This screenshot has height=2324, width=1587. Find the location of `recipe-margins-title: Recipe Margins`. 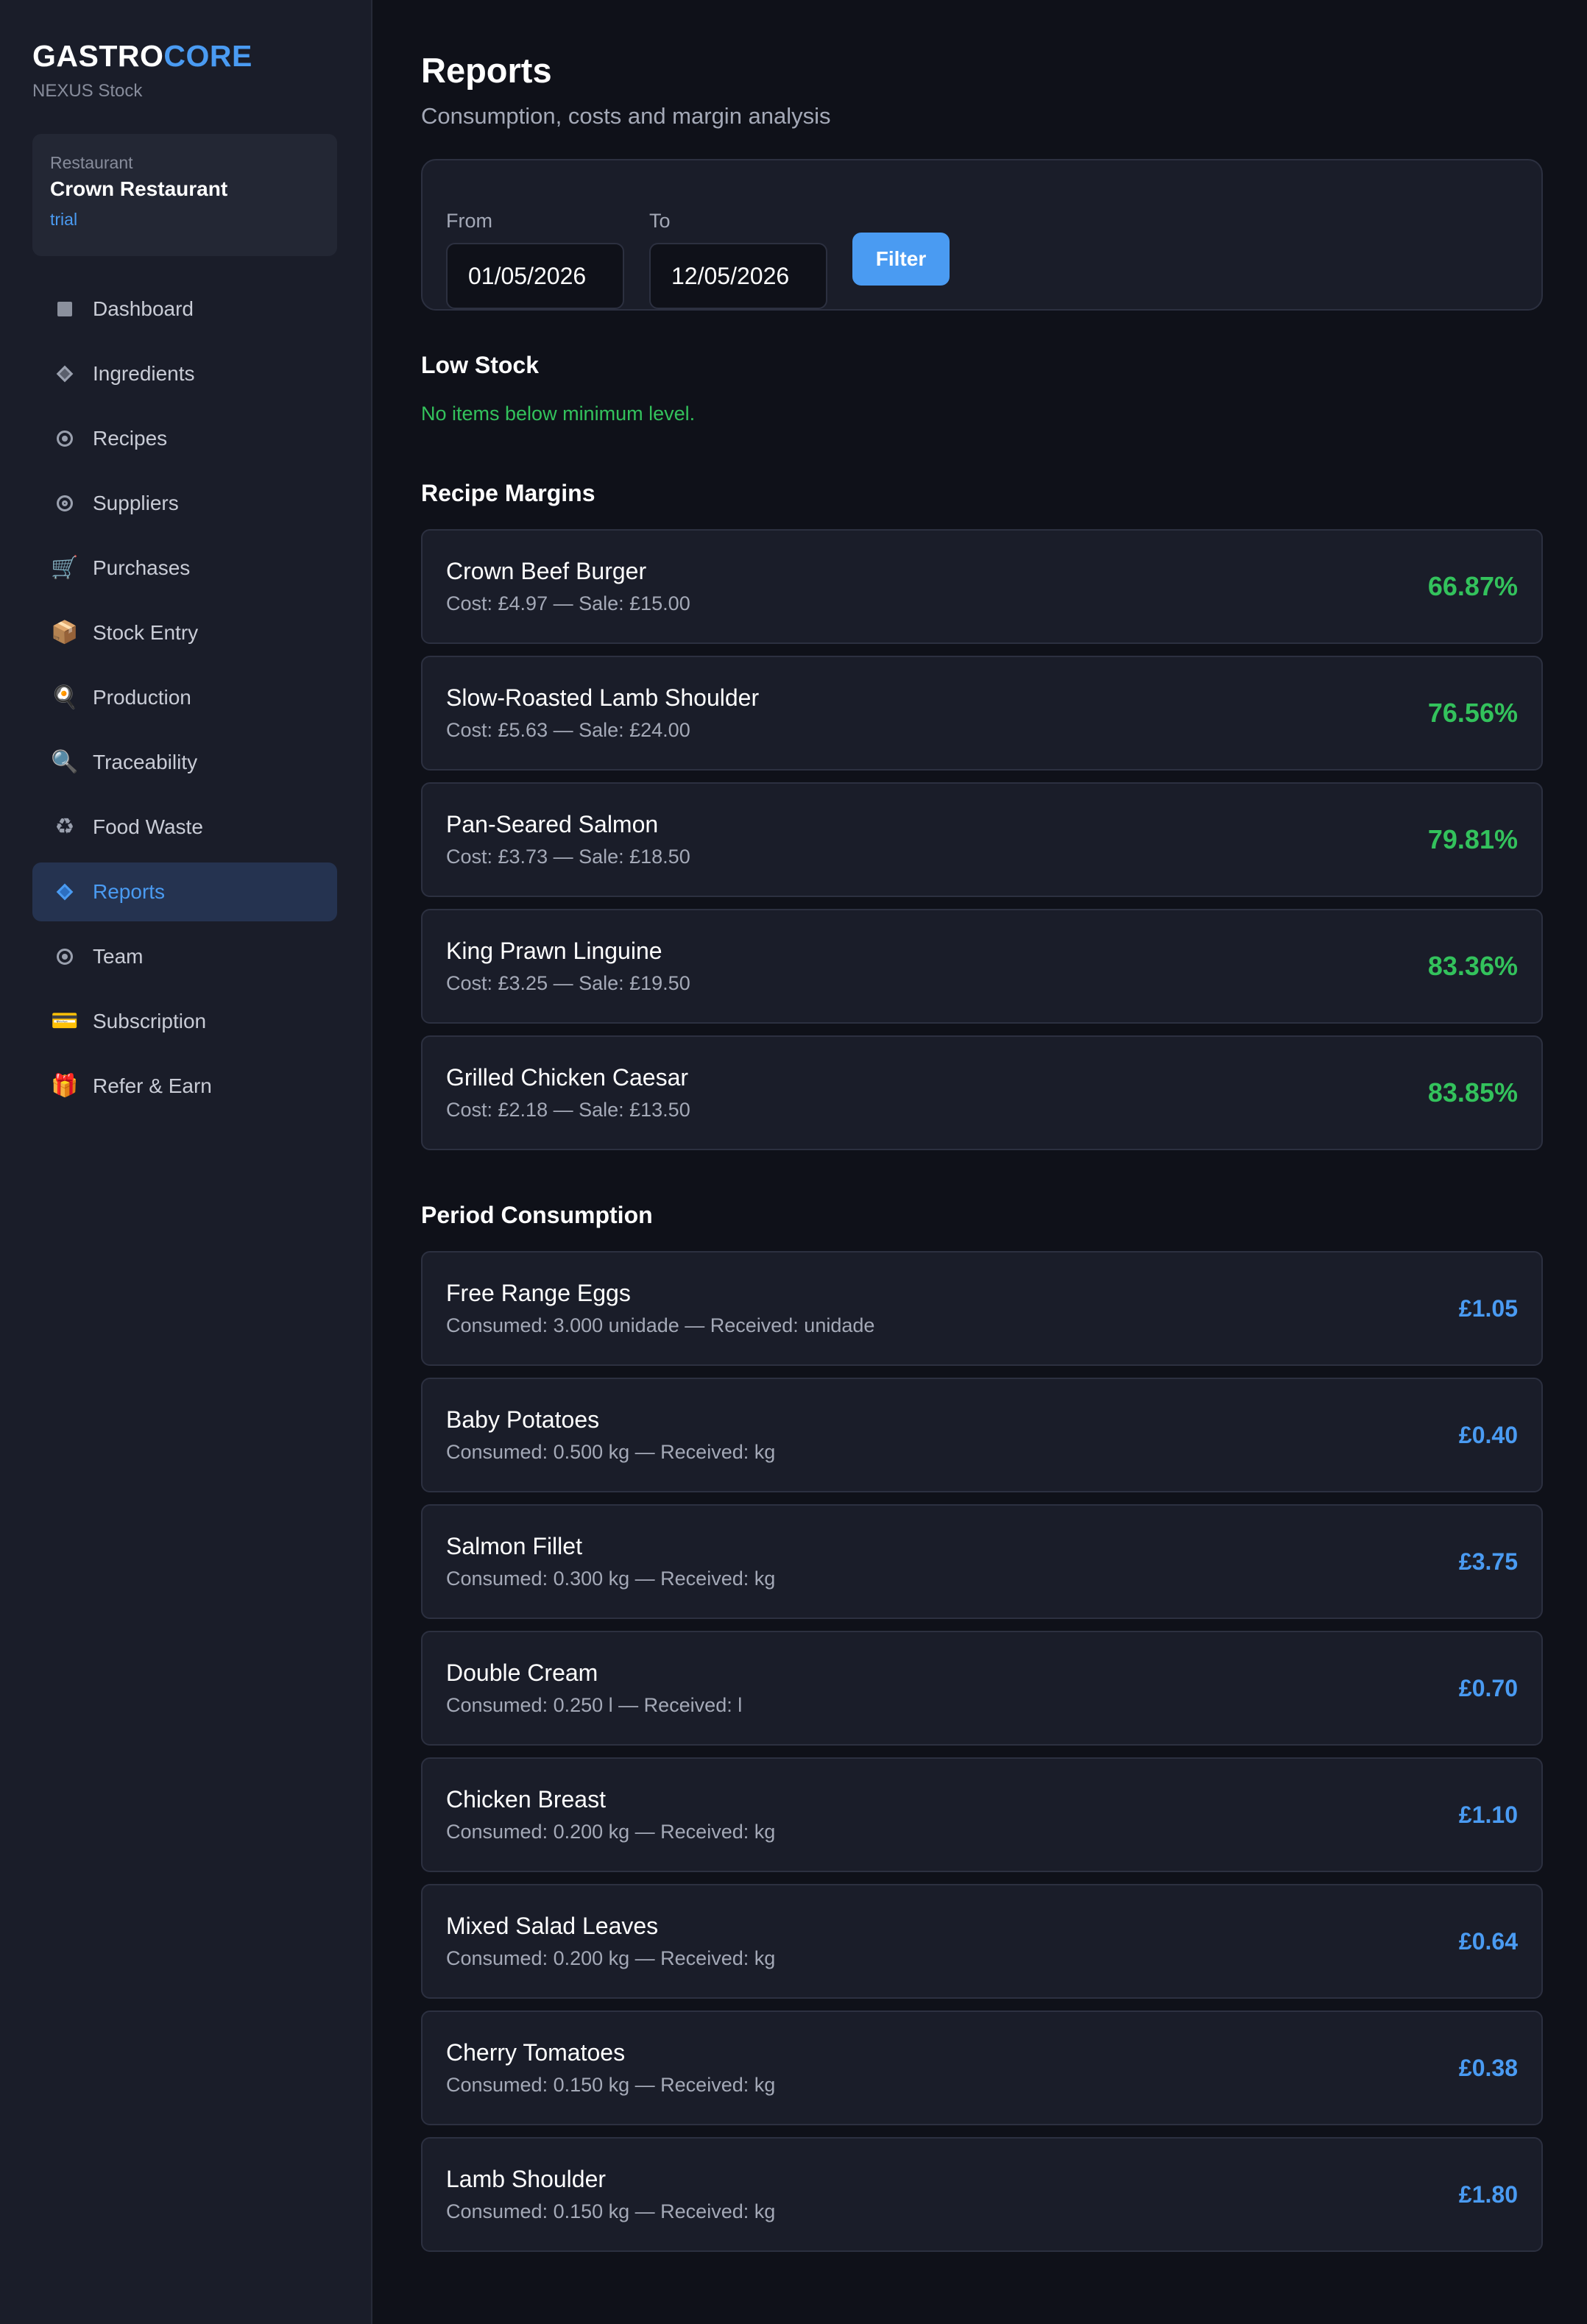

recipe-margins-title: Recipe Margins is located at coordinates (508, 493).